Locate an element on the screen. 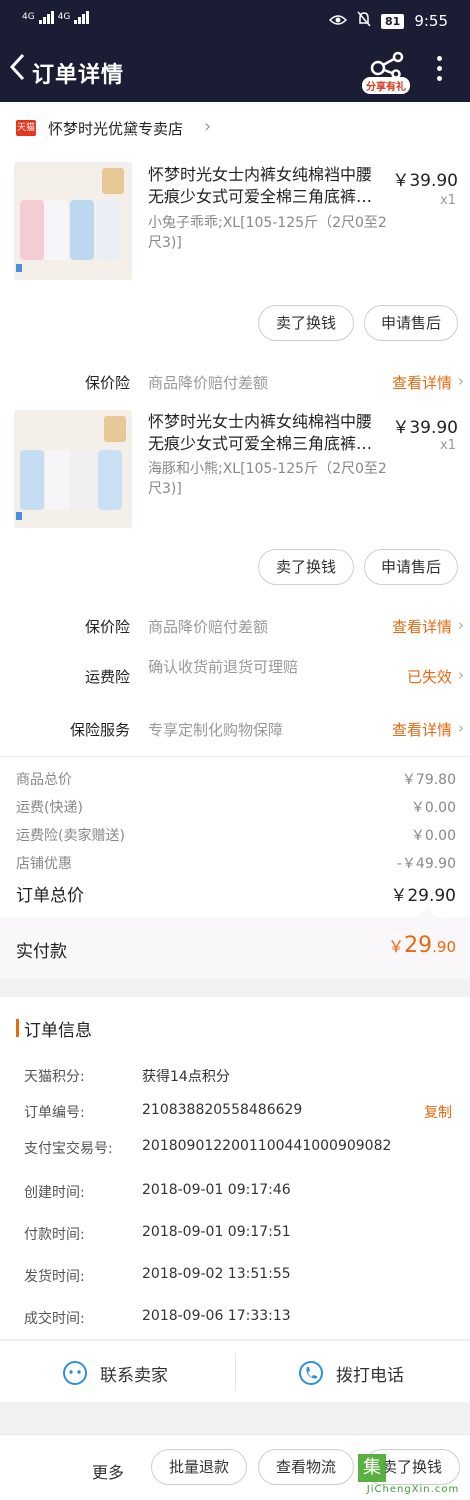 The height and width of the screenshot is (1500, 470). info-label: 付款时间: is located at coordinates (54, 1235).